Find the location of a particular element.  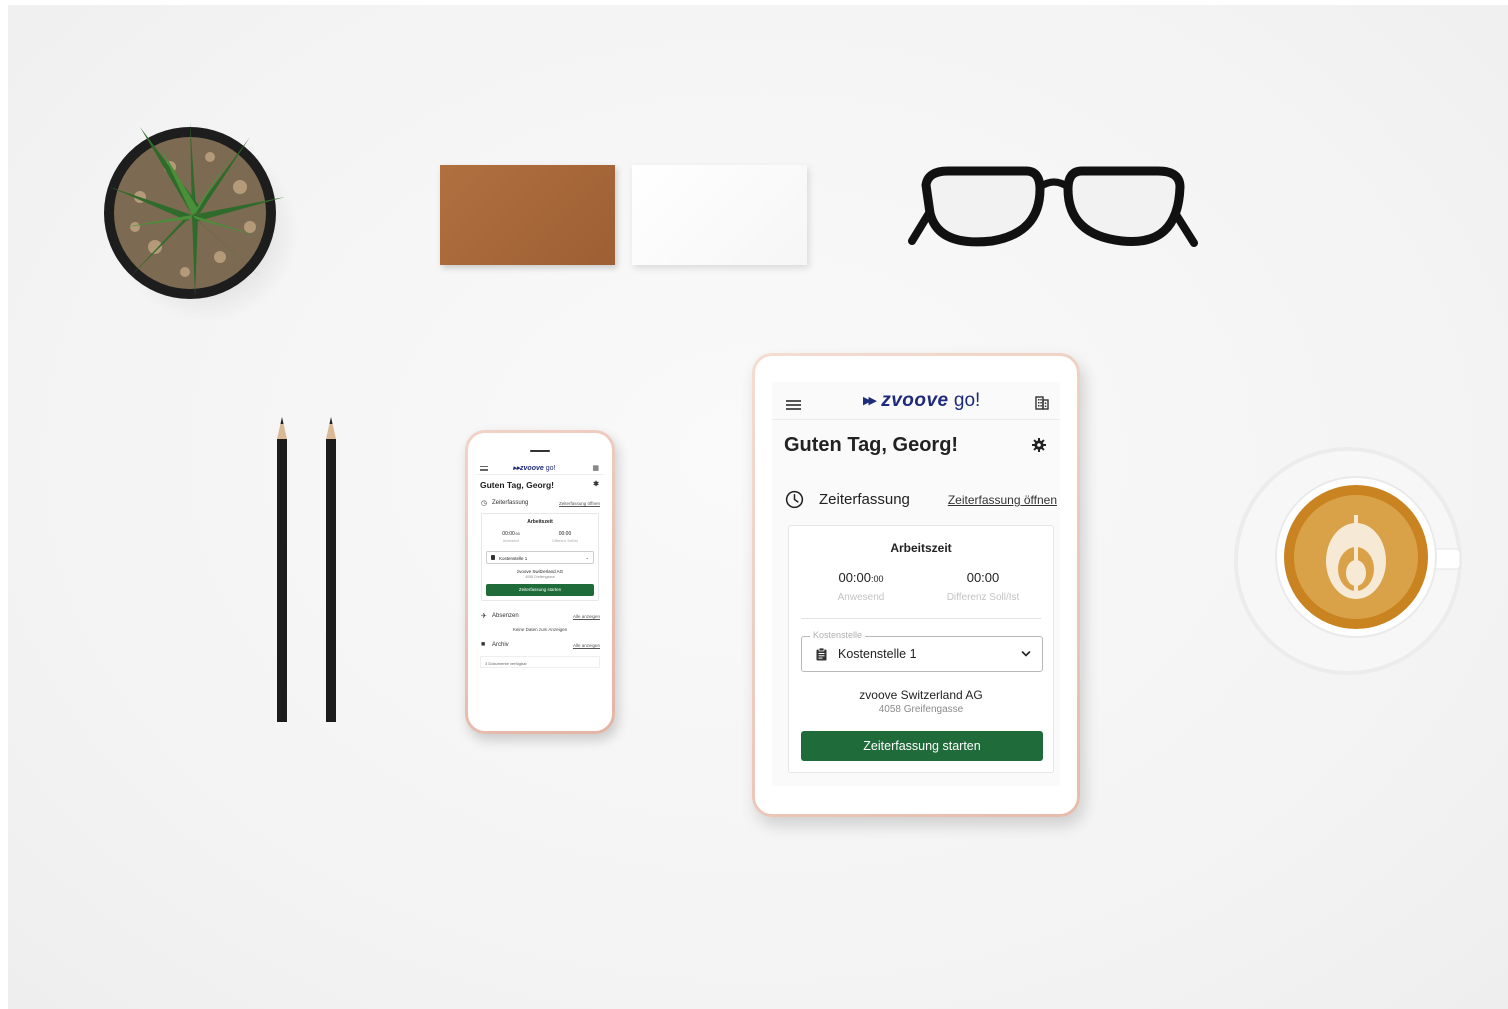

cost-center-select: Kostenstelle Kostenstelle 1 is located at coordinates (922, 651).